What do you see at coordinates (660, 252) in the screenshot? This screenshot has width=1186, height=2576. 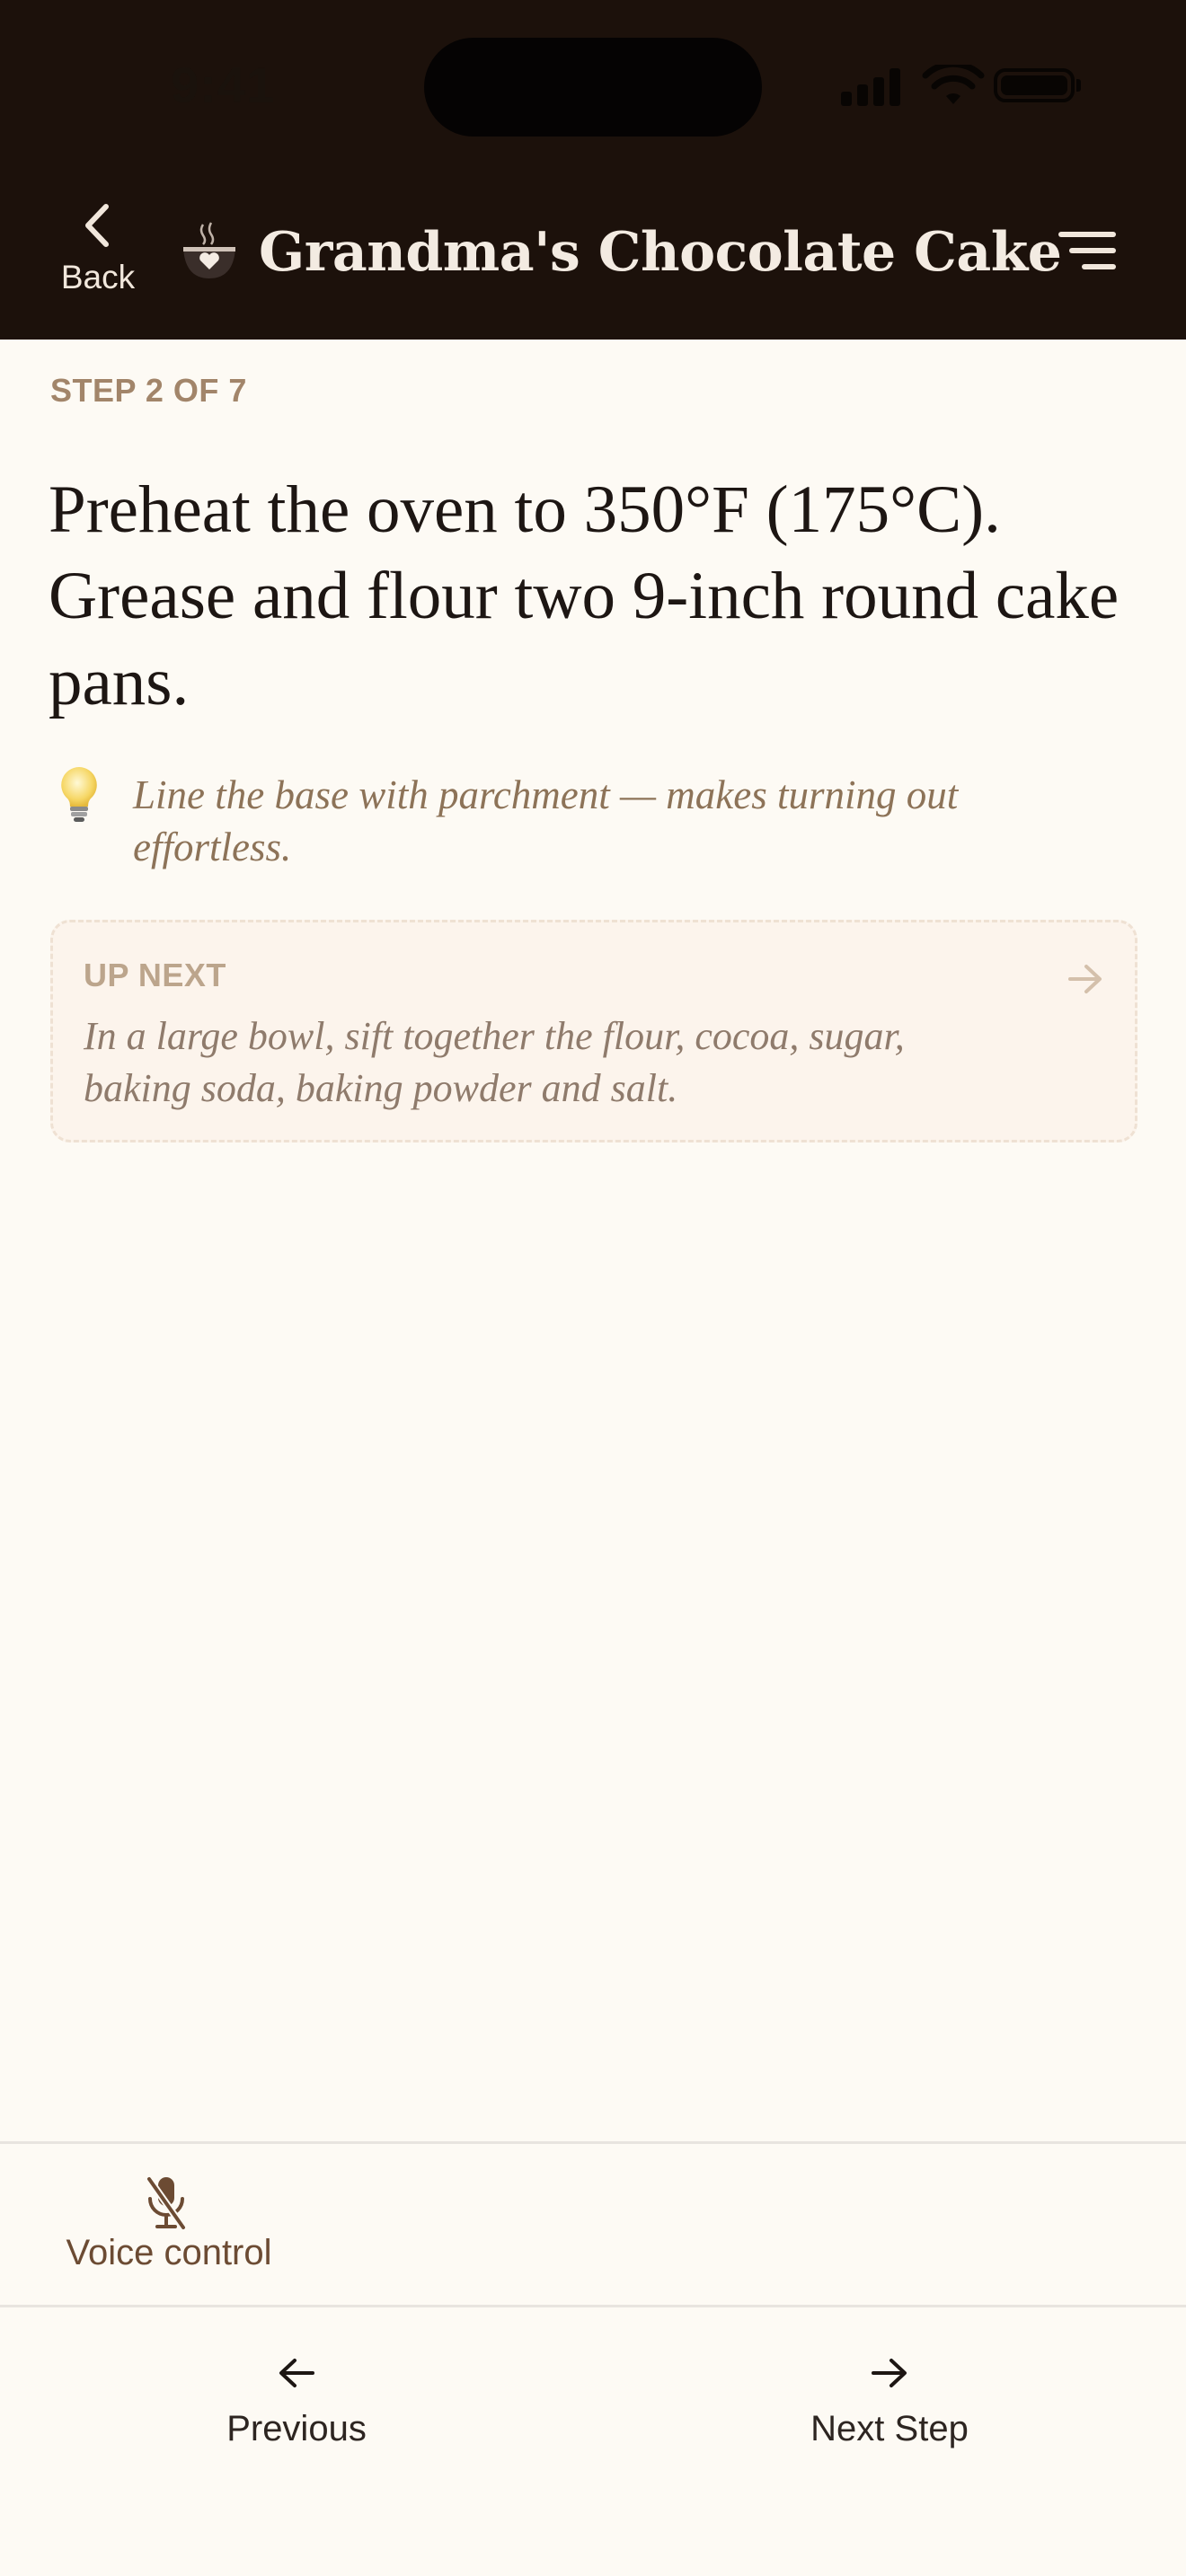 I see `page-title: Grandma's Chocolate Cake` at bounding box center [660, 252].